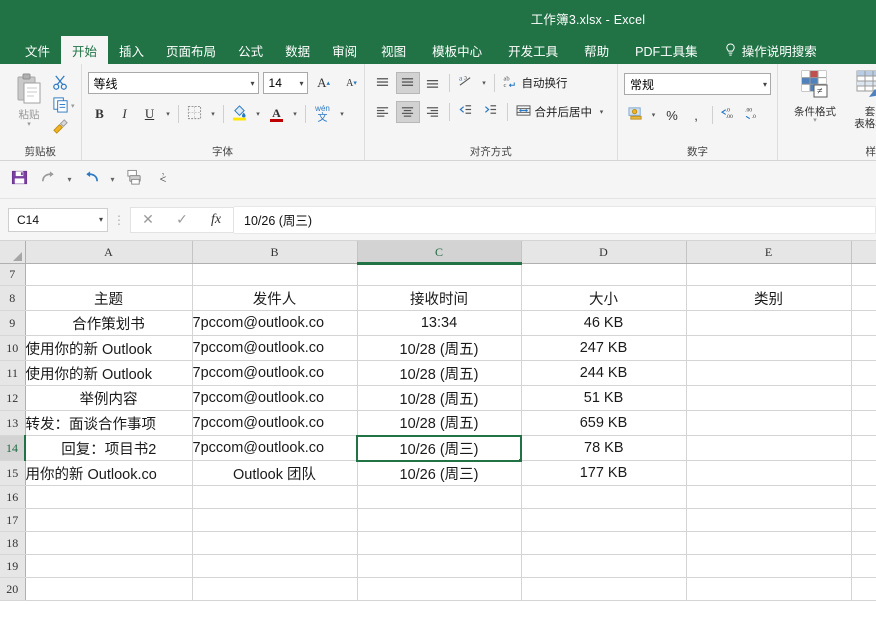 The image size is (876, 625). I want to click on cell-b13: 7pccom@outlook.co, so click(275, 423).